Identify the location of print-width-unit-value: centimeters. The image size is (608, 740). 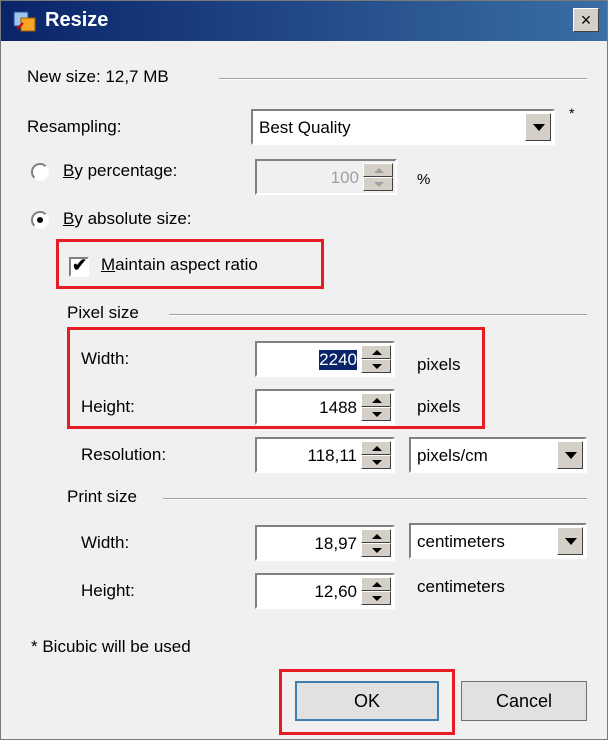
(461, 541).